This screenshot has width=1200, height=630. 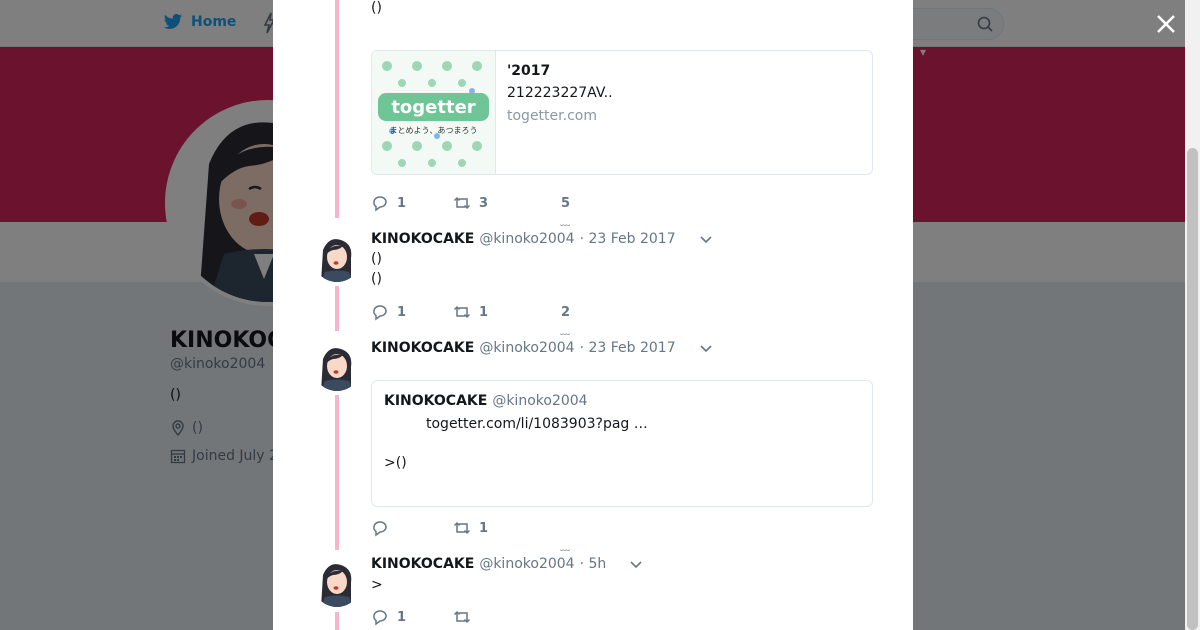 I want to click on close-icon, so click(x=1166, y=24).